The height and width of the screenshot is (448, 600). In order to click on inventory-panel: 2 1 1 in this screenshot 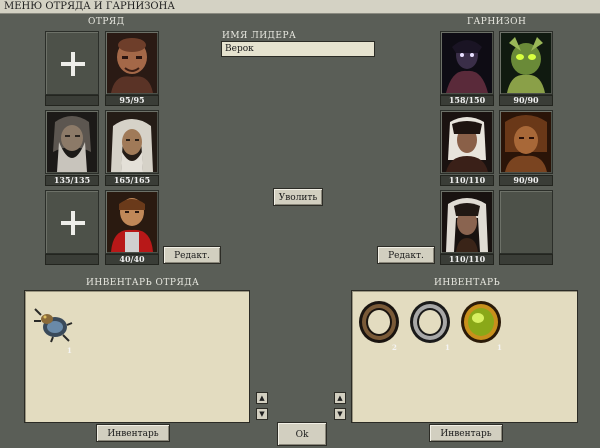, I will do `click(464, 356)`.